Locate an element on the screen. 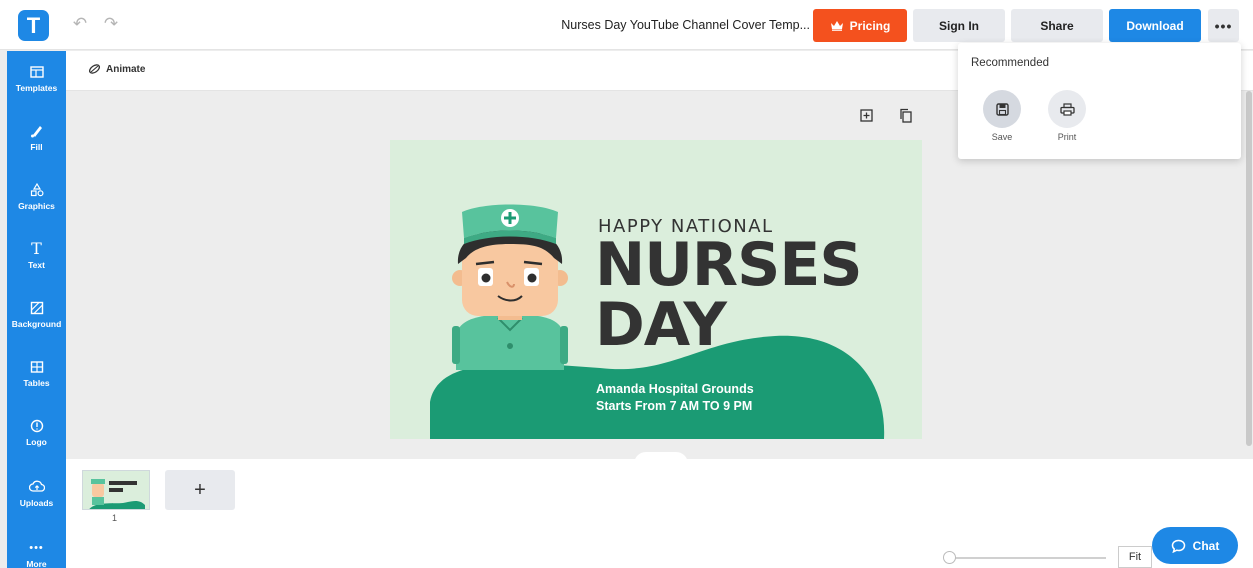  design-time-text: Starts From 7 AM TO 9 PM is located at coordinates (674, 406).